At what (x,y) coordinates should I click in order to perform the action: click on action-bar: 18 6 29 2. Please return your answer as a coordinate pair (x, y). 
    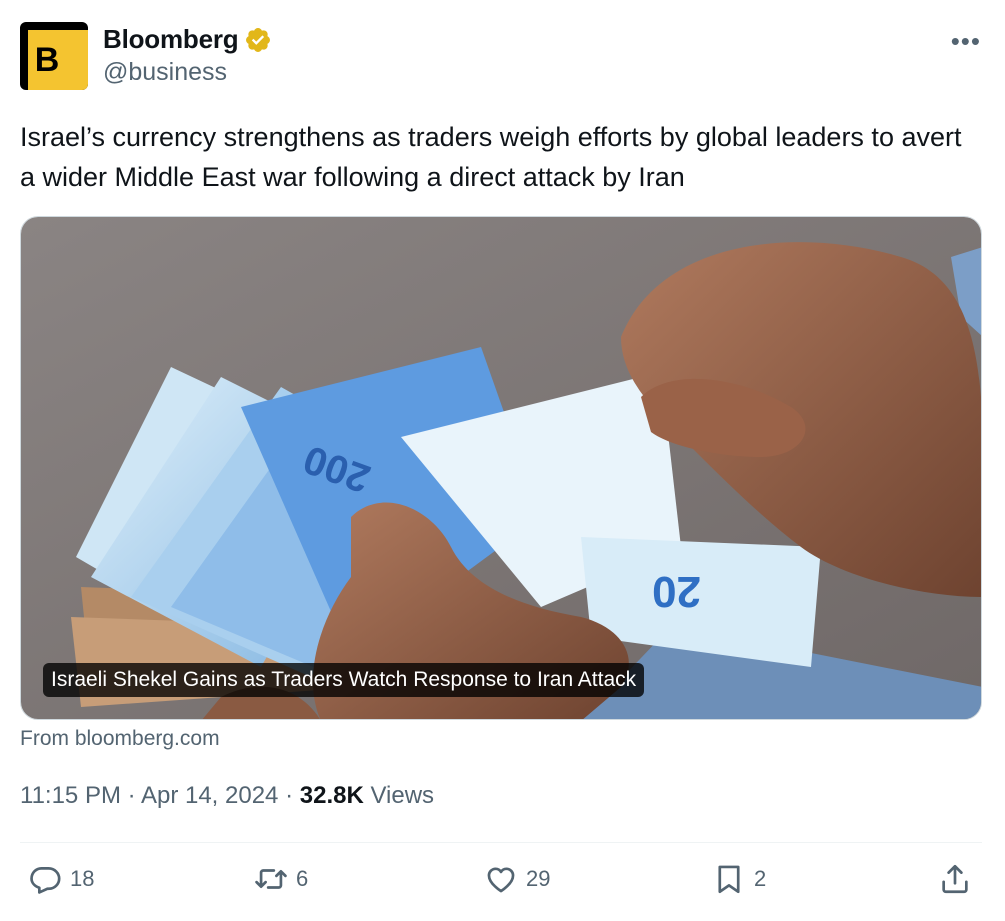
    Looking at the image, I should click on (502, 883).